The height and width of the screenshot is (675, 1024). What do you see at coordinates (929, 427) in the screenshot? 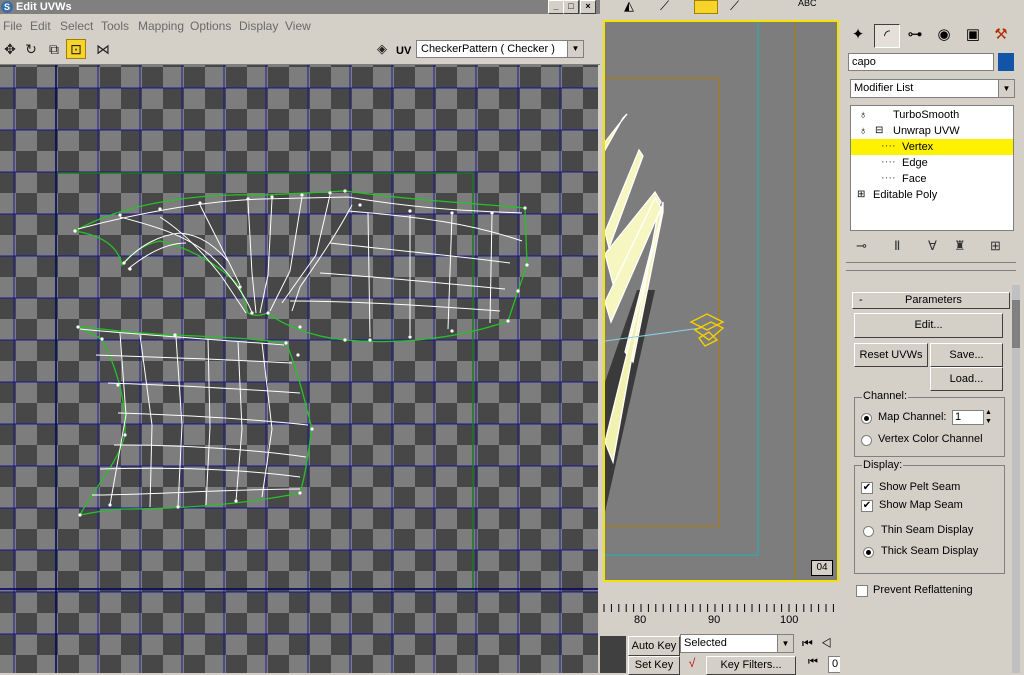
I see `channel-group` at bounding box center [929, 427].